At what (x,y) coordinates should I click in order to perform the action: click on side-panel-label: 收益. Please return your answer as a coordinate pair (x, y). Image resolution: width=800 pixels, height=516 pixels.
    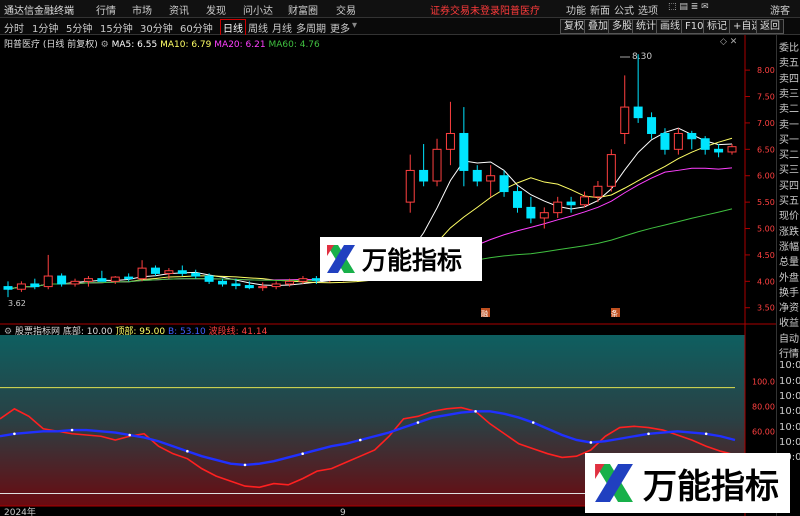
    Looking at the image, I should click on (789, 321).